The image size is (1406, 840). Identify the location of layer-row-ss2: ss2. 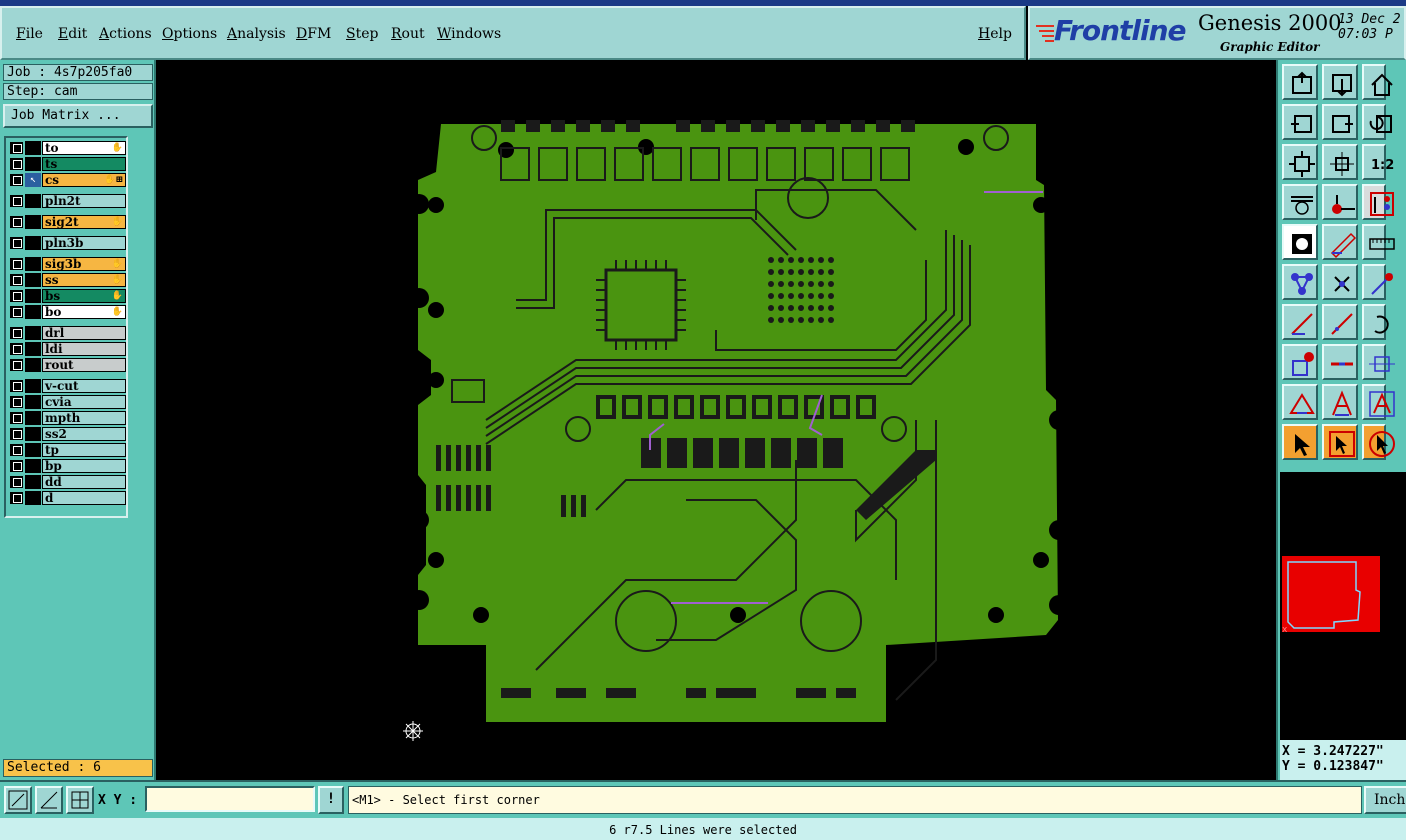
(67, 434).